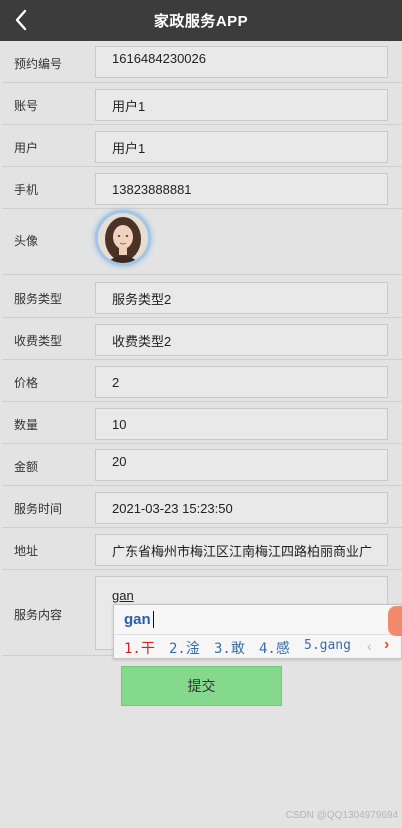 Image resolution: width=402 pixels, height=828 pixels. Describe the element at coordinates (26, 383) in the screenshot. I see `price-label: 价格` at that location.